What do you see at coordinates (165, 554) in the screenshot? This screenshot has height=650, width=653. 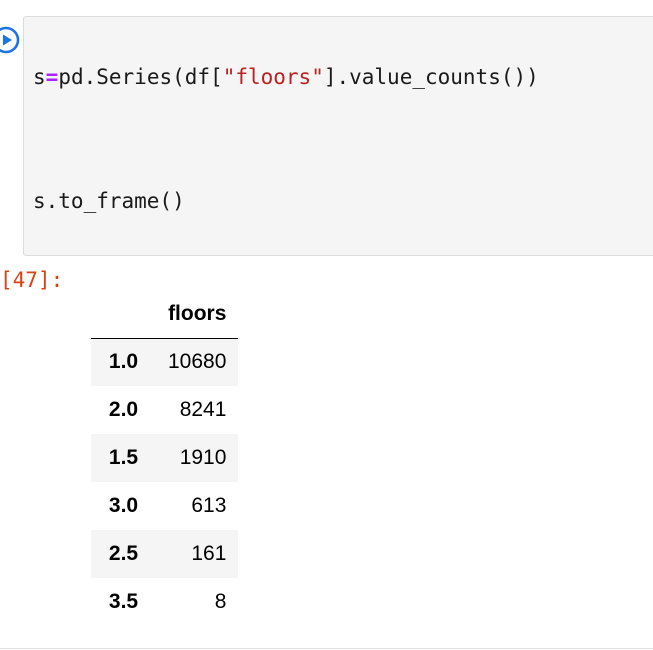 I see `table-row: 2.5 161` at bounding box center [165, 554].